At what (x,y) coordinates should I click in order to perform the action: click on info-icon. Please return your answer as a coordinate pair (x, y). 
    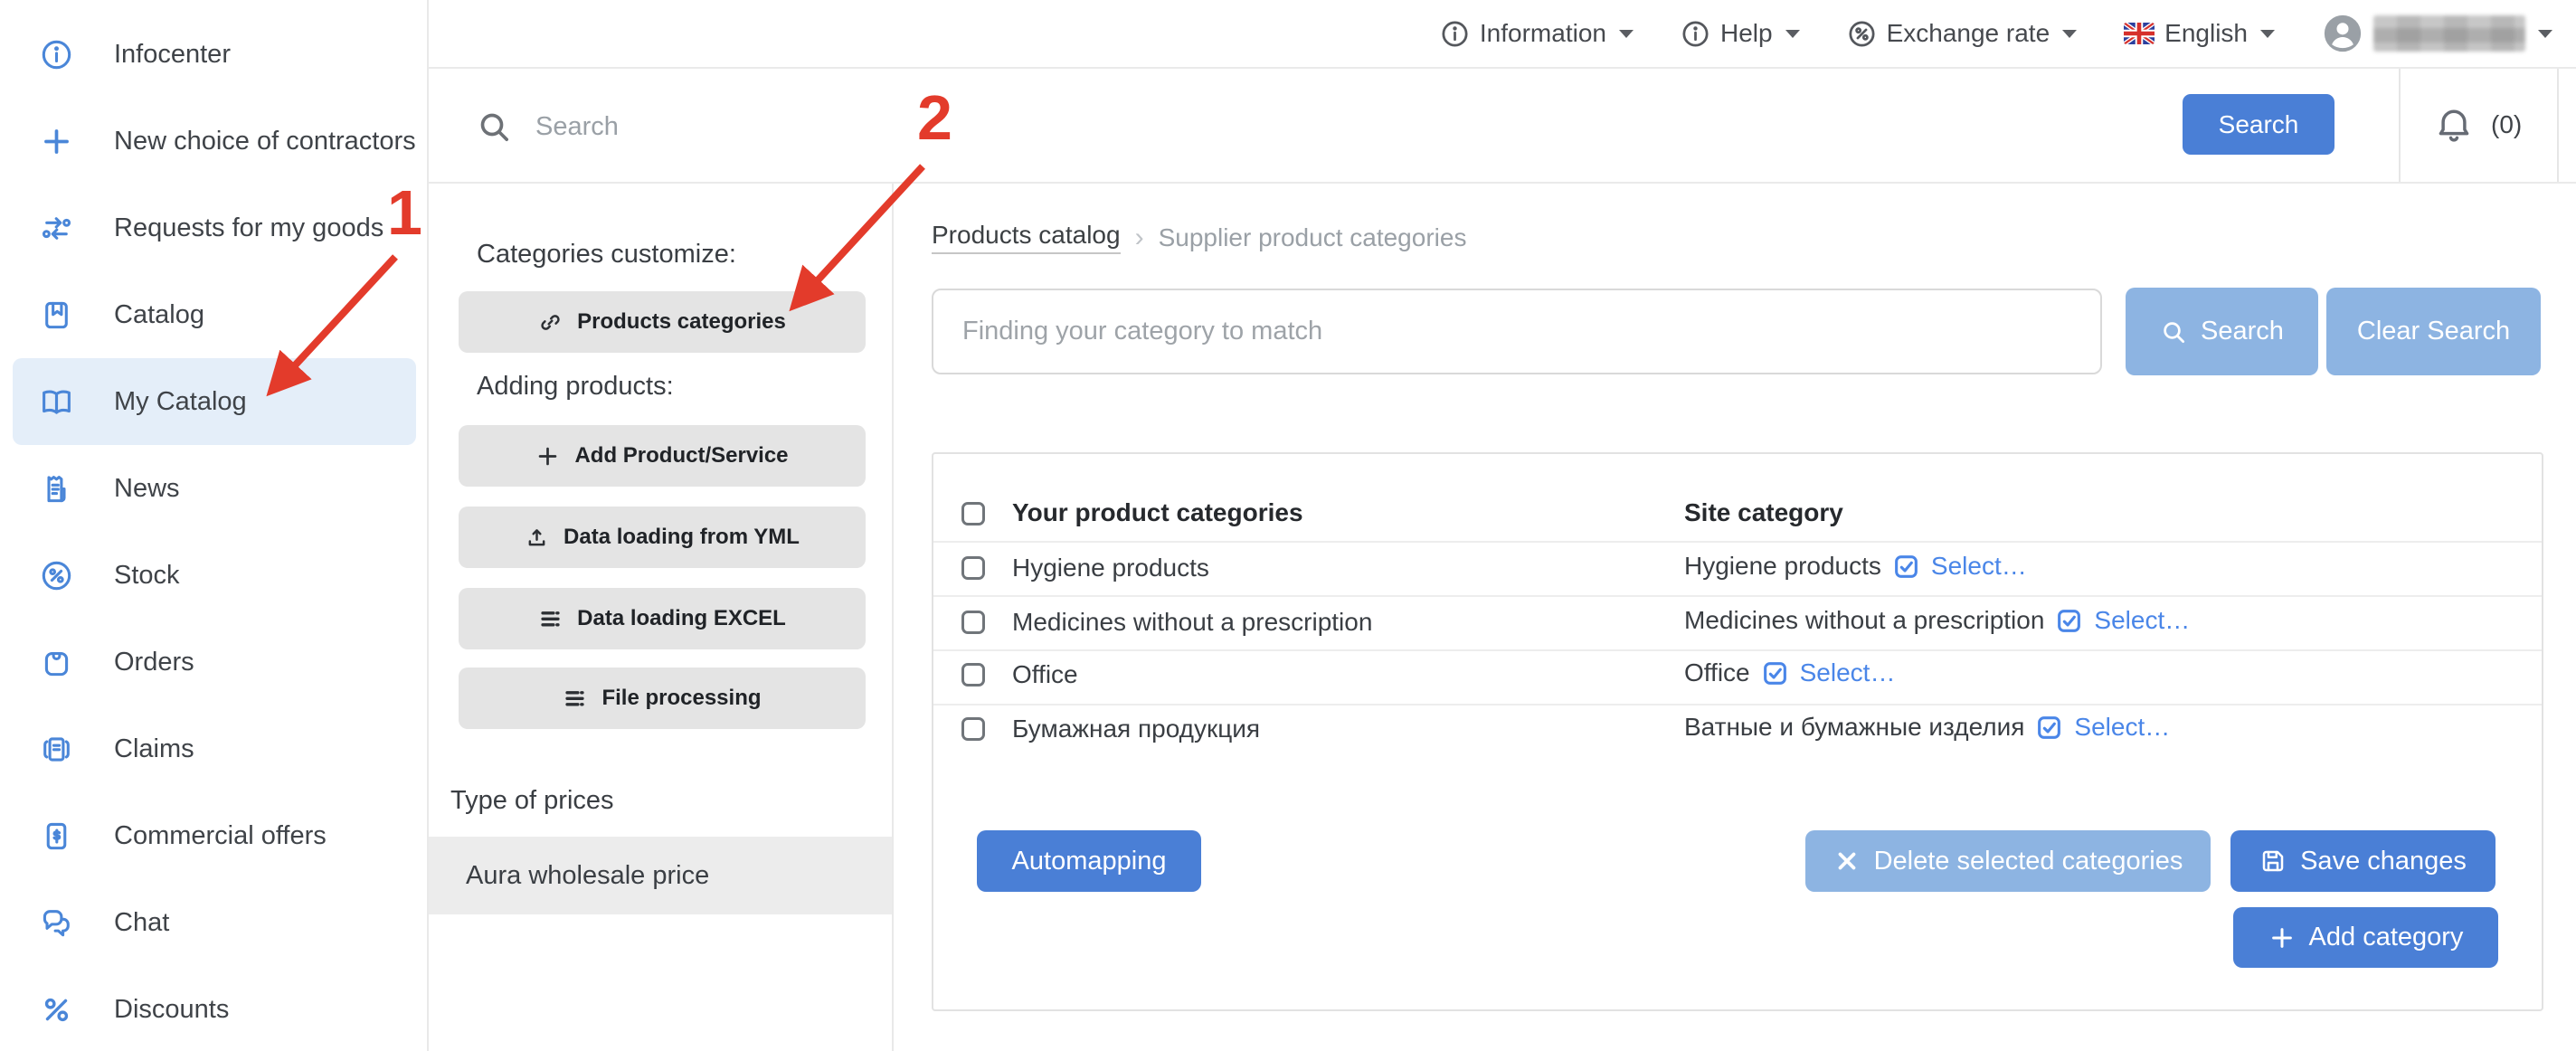
    Looking at the image, I should click on (1455, 34).